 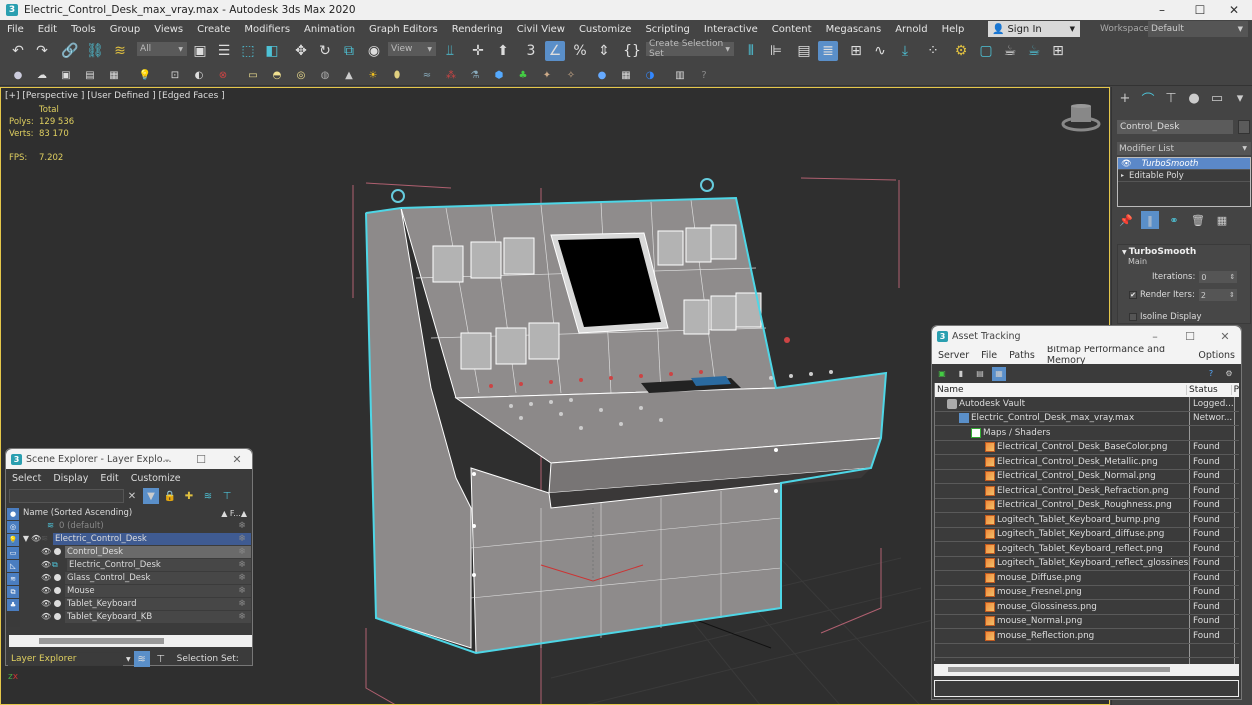 What do you see at coordinates (120, 51) in the screenshot?
I see `bind-space-warp-icon: ≋` at bounding box center [120, 51].